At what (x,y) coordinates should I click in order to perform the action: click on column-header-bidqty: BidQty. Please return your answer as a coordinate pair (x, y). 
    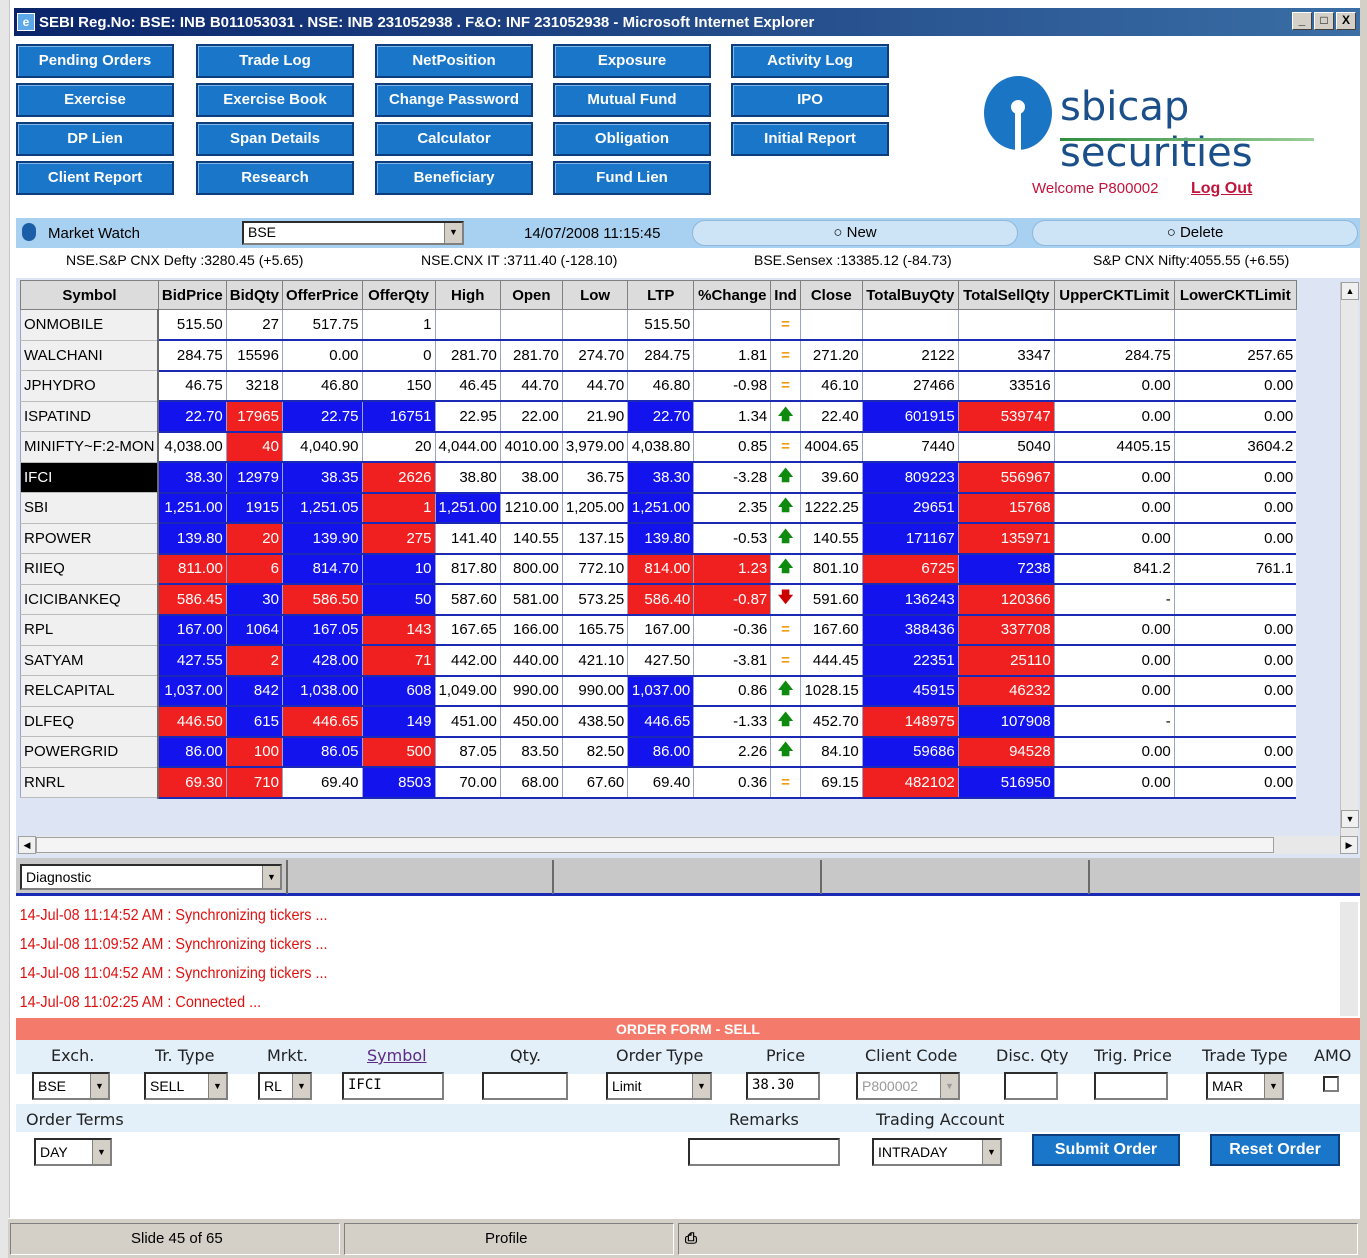
    Looking at the image, I should click on (254, 295).